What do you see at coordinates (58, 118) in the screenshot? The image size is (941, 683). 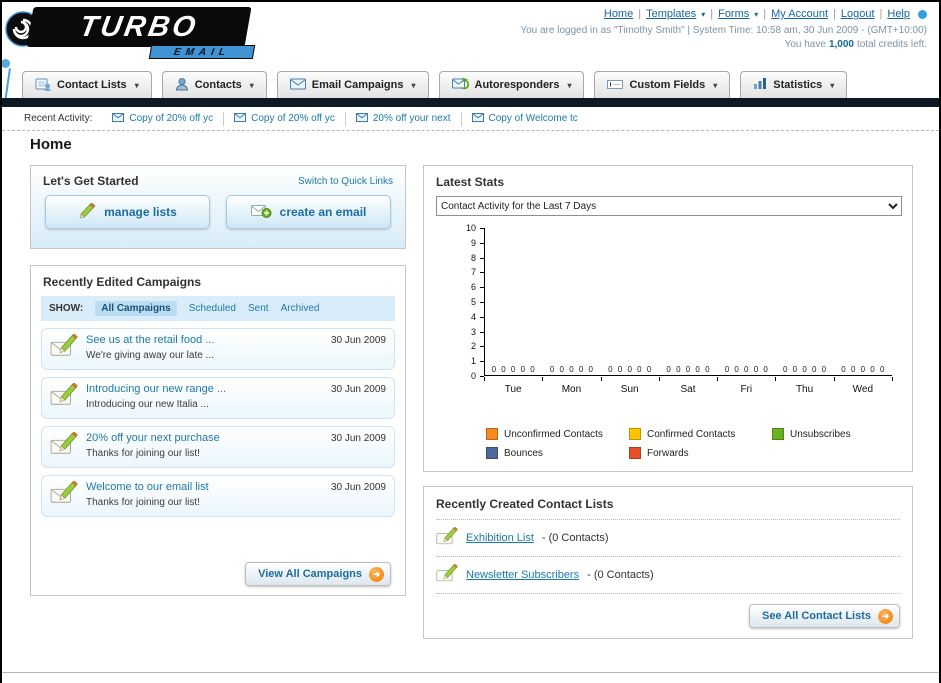 I see `recent-activity-label: Recent Activity:` at bounding box center [58, 118].